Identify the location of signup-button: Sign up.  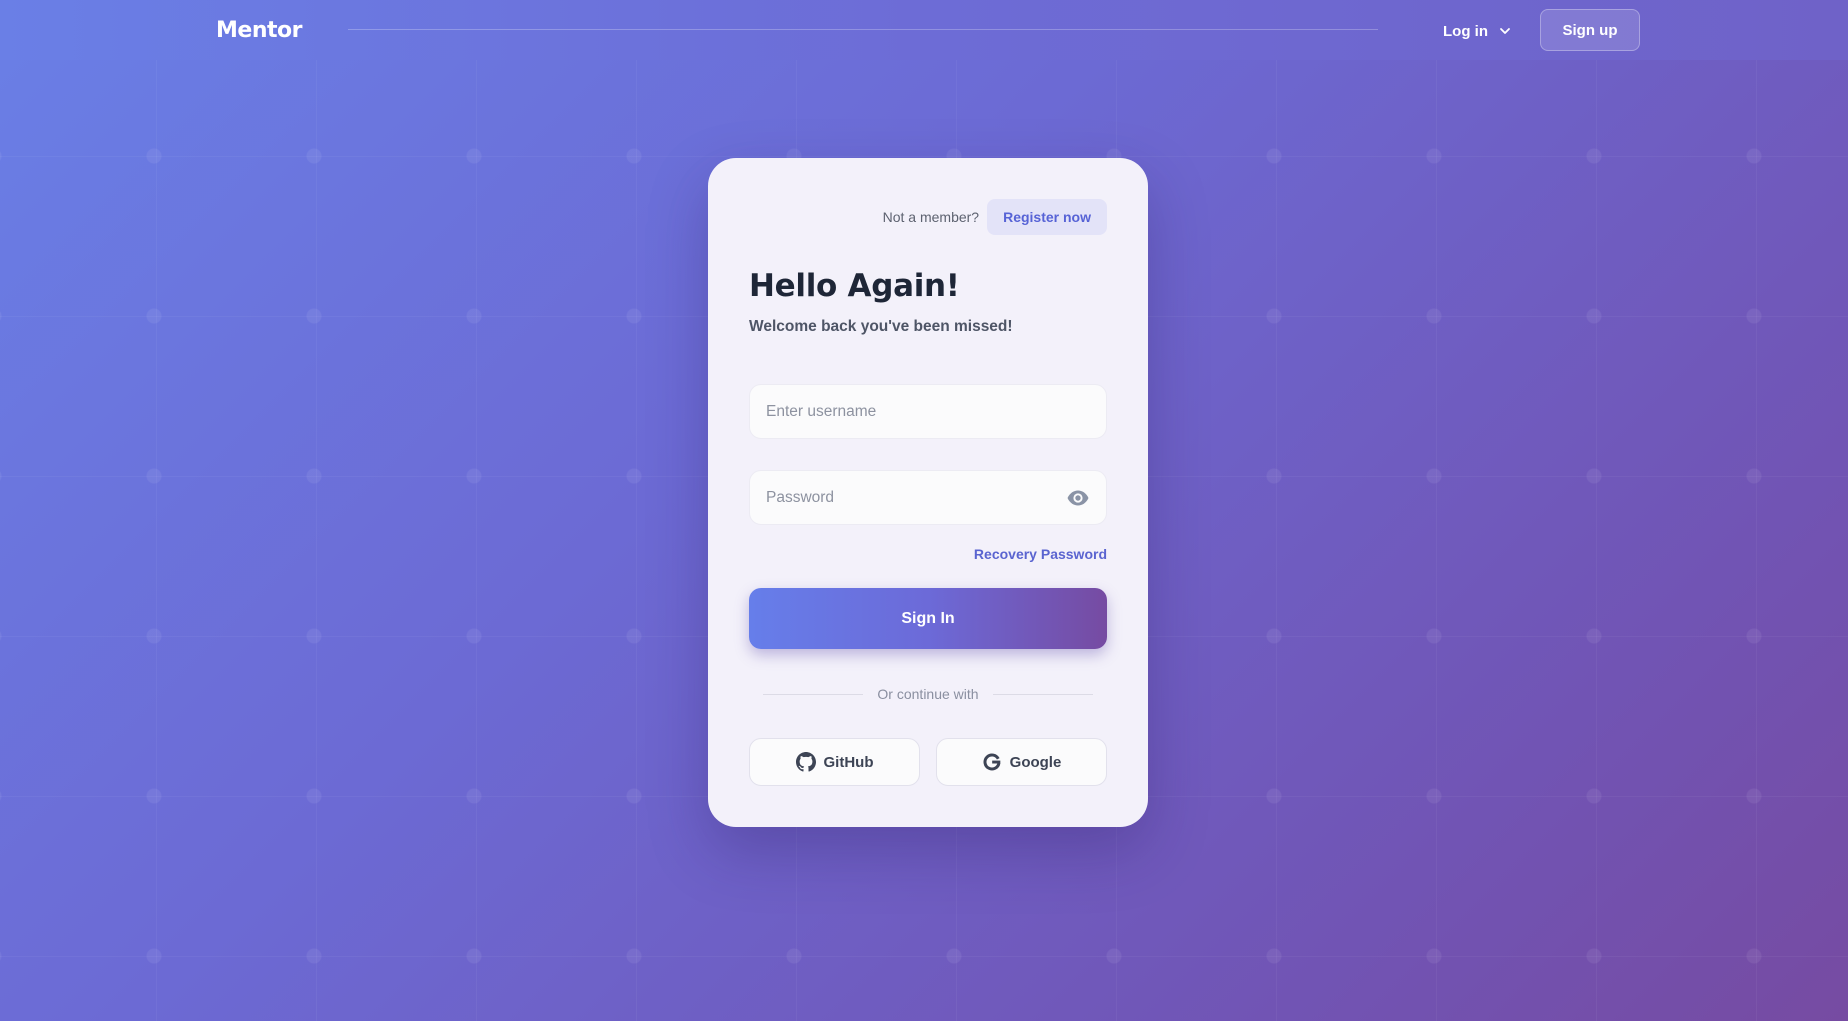
(1590, 30).